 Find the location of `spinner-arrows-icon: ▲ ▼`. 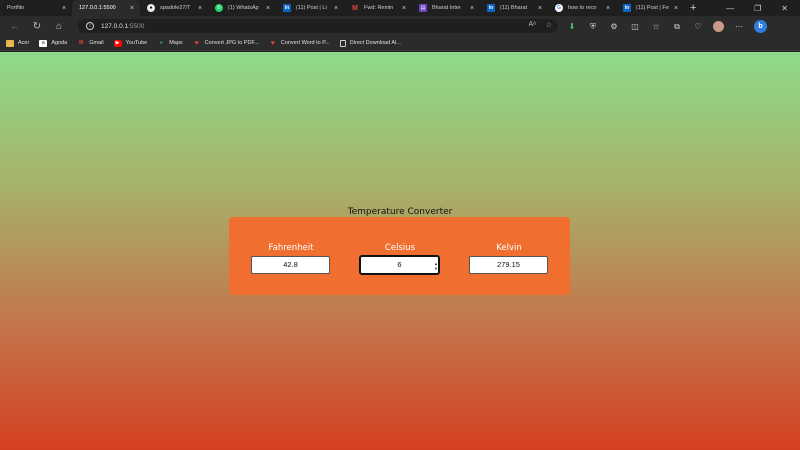

spinner-arrows-icon: ▲ ▼ is located at coordinates (436, 266).